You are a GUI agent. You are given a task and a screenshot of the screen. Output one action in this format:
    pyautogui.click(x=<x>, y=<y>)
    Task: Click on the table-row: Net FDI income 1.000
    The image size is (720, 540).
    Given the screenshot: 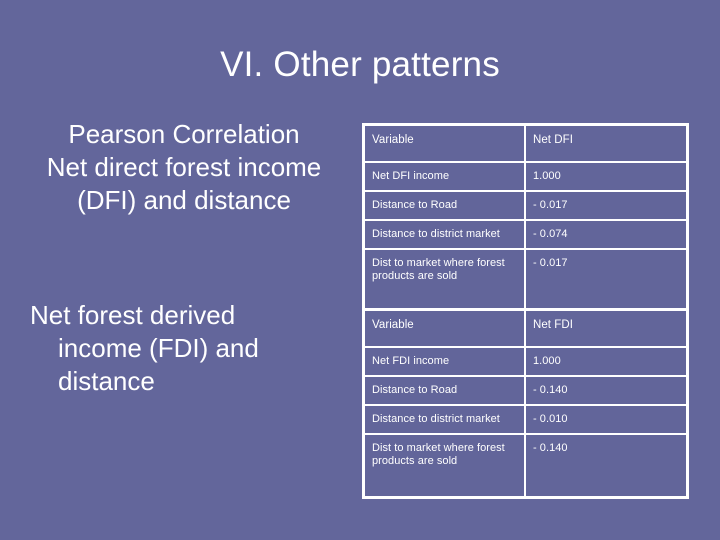 What is the action you would take?
    pyautogui.click(x=525, y=361)
    